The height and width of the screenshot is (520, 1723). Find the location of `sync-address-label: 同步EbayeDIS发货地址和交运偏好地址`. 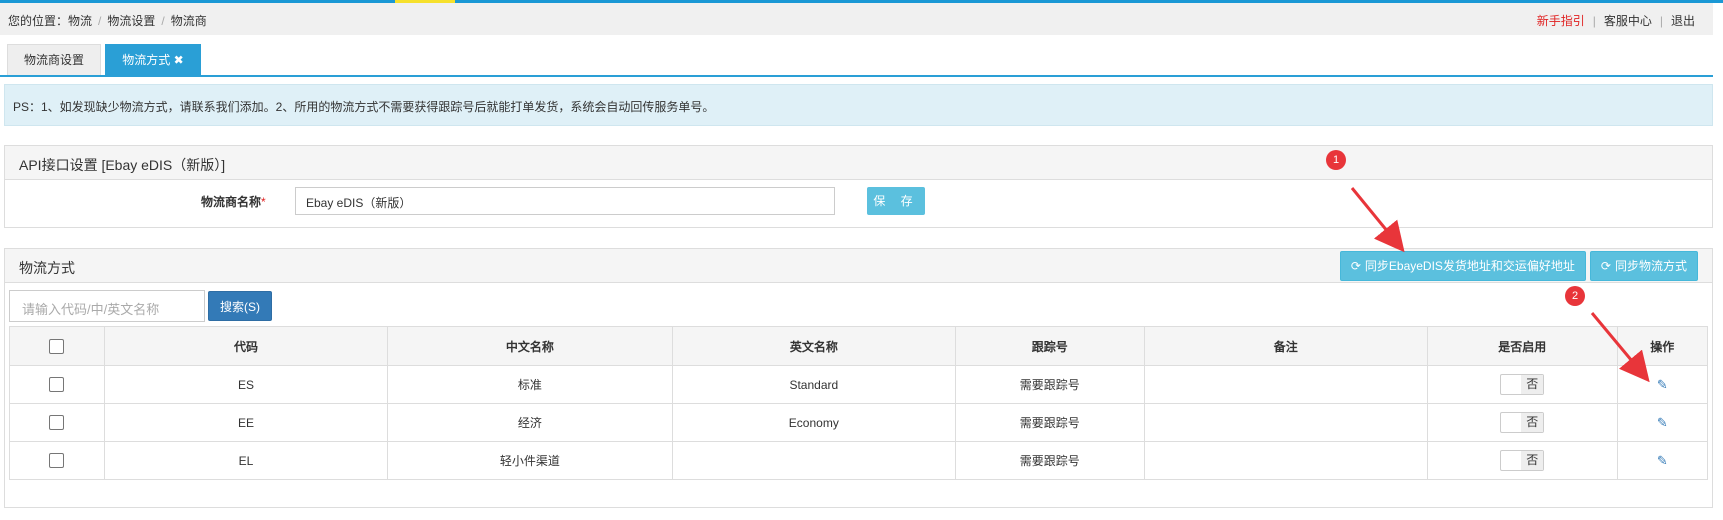

sync-address-label: 同步EbayeDIS发货地址和交运偏好地址 is located at coordinates (1469, 266).